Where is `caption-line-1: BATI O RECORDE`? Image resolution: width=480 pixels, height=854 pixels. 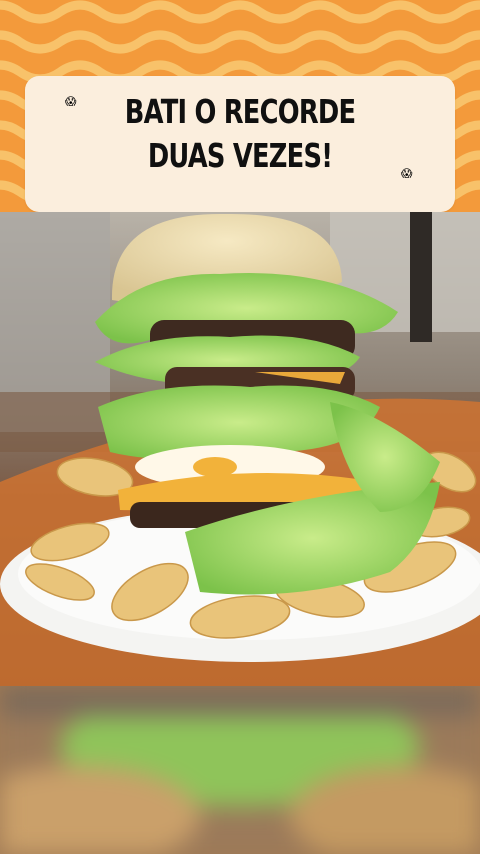
caption-line-1: BATI O RECORDE is located at coordinates (240, 111).